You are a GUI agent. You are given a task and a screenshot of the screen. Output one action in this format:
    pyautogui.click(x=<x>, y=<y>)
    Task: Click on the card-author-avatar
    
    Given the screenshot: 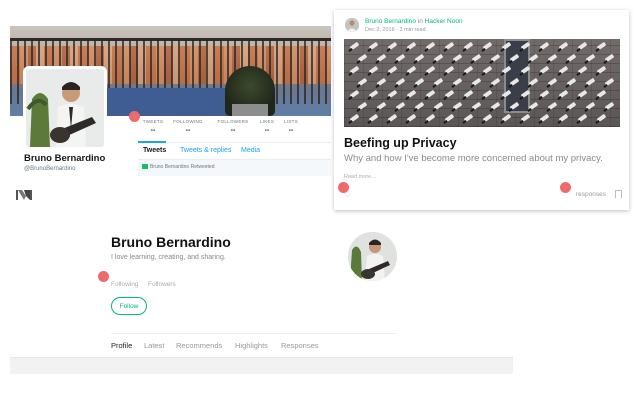 What is the action you would take?
    pyautogui.click(x=352, y=25)
    